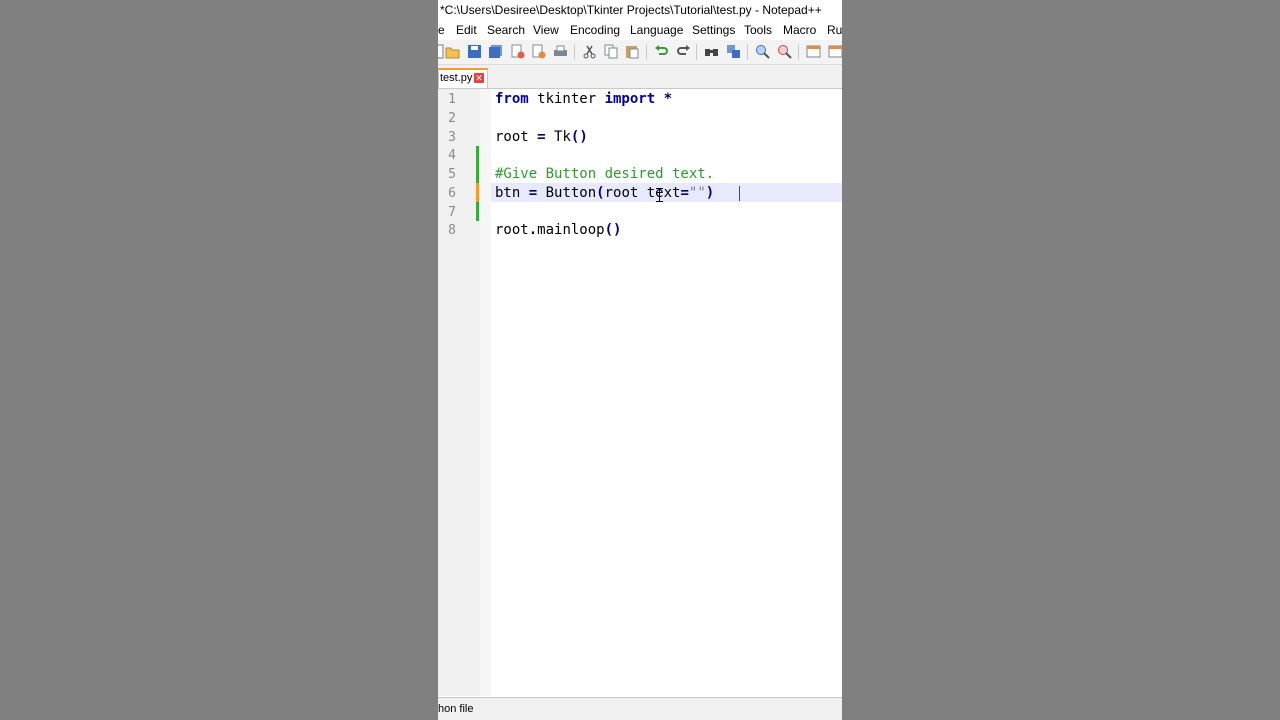 The height and width of the screenshot is (720, 1280). Describe the element at coordinates (466, 30) in the screenshot. I see `menu-edit: Edit` at that location.